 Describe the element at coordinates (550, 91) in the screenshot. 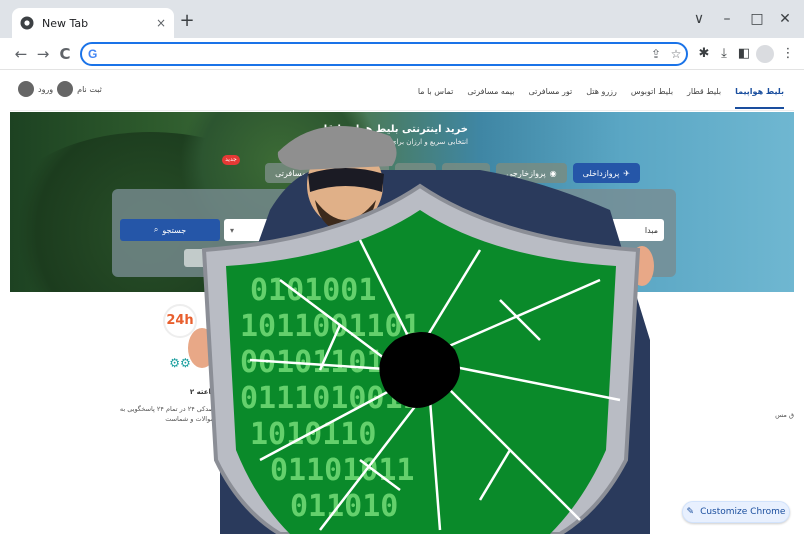

I see `nav-tour: تور مسافرتی` at that location.